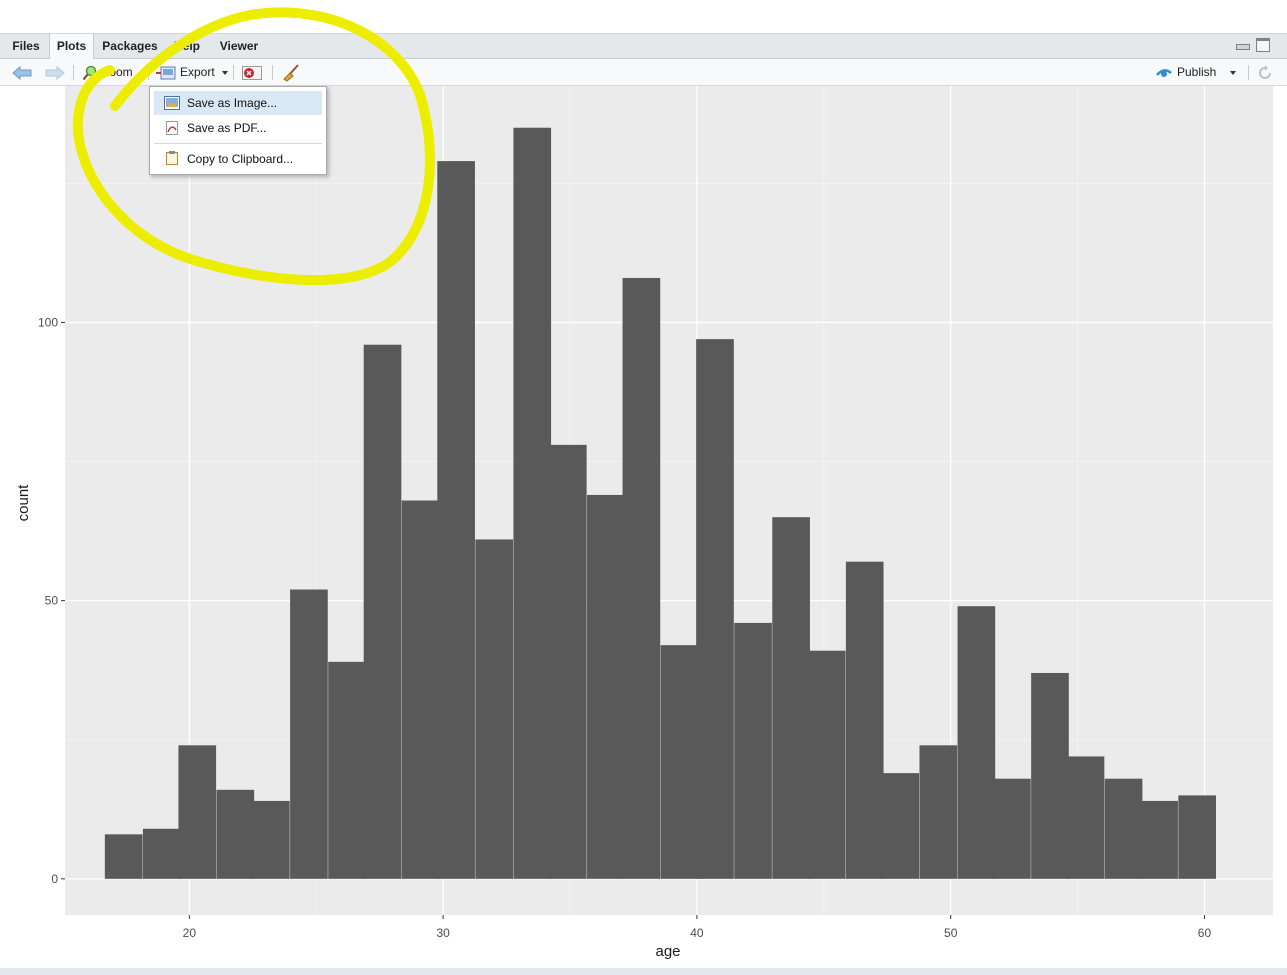  Describe the element at coordinates (1164, 72) in the screenshot. I see `publish-icon` at that location.